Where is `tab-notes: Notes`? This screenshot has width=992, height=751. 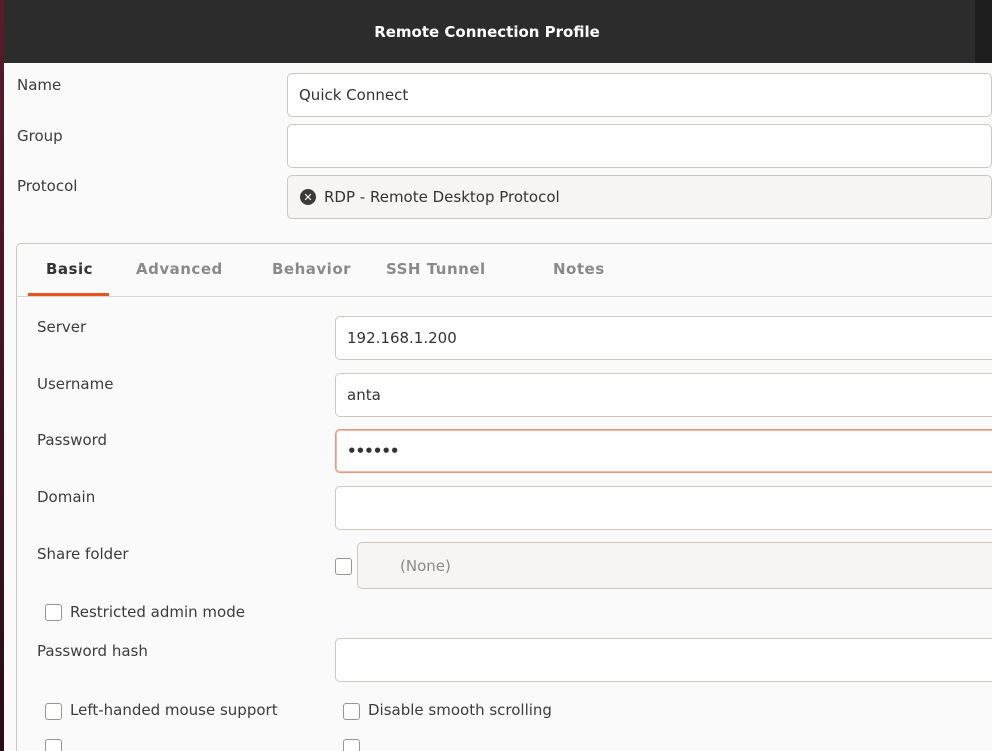 tab-notes: Notes is located at coordinates (579, 269).